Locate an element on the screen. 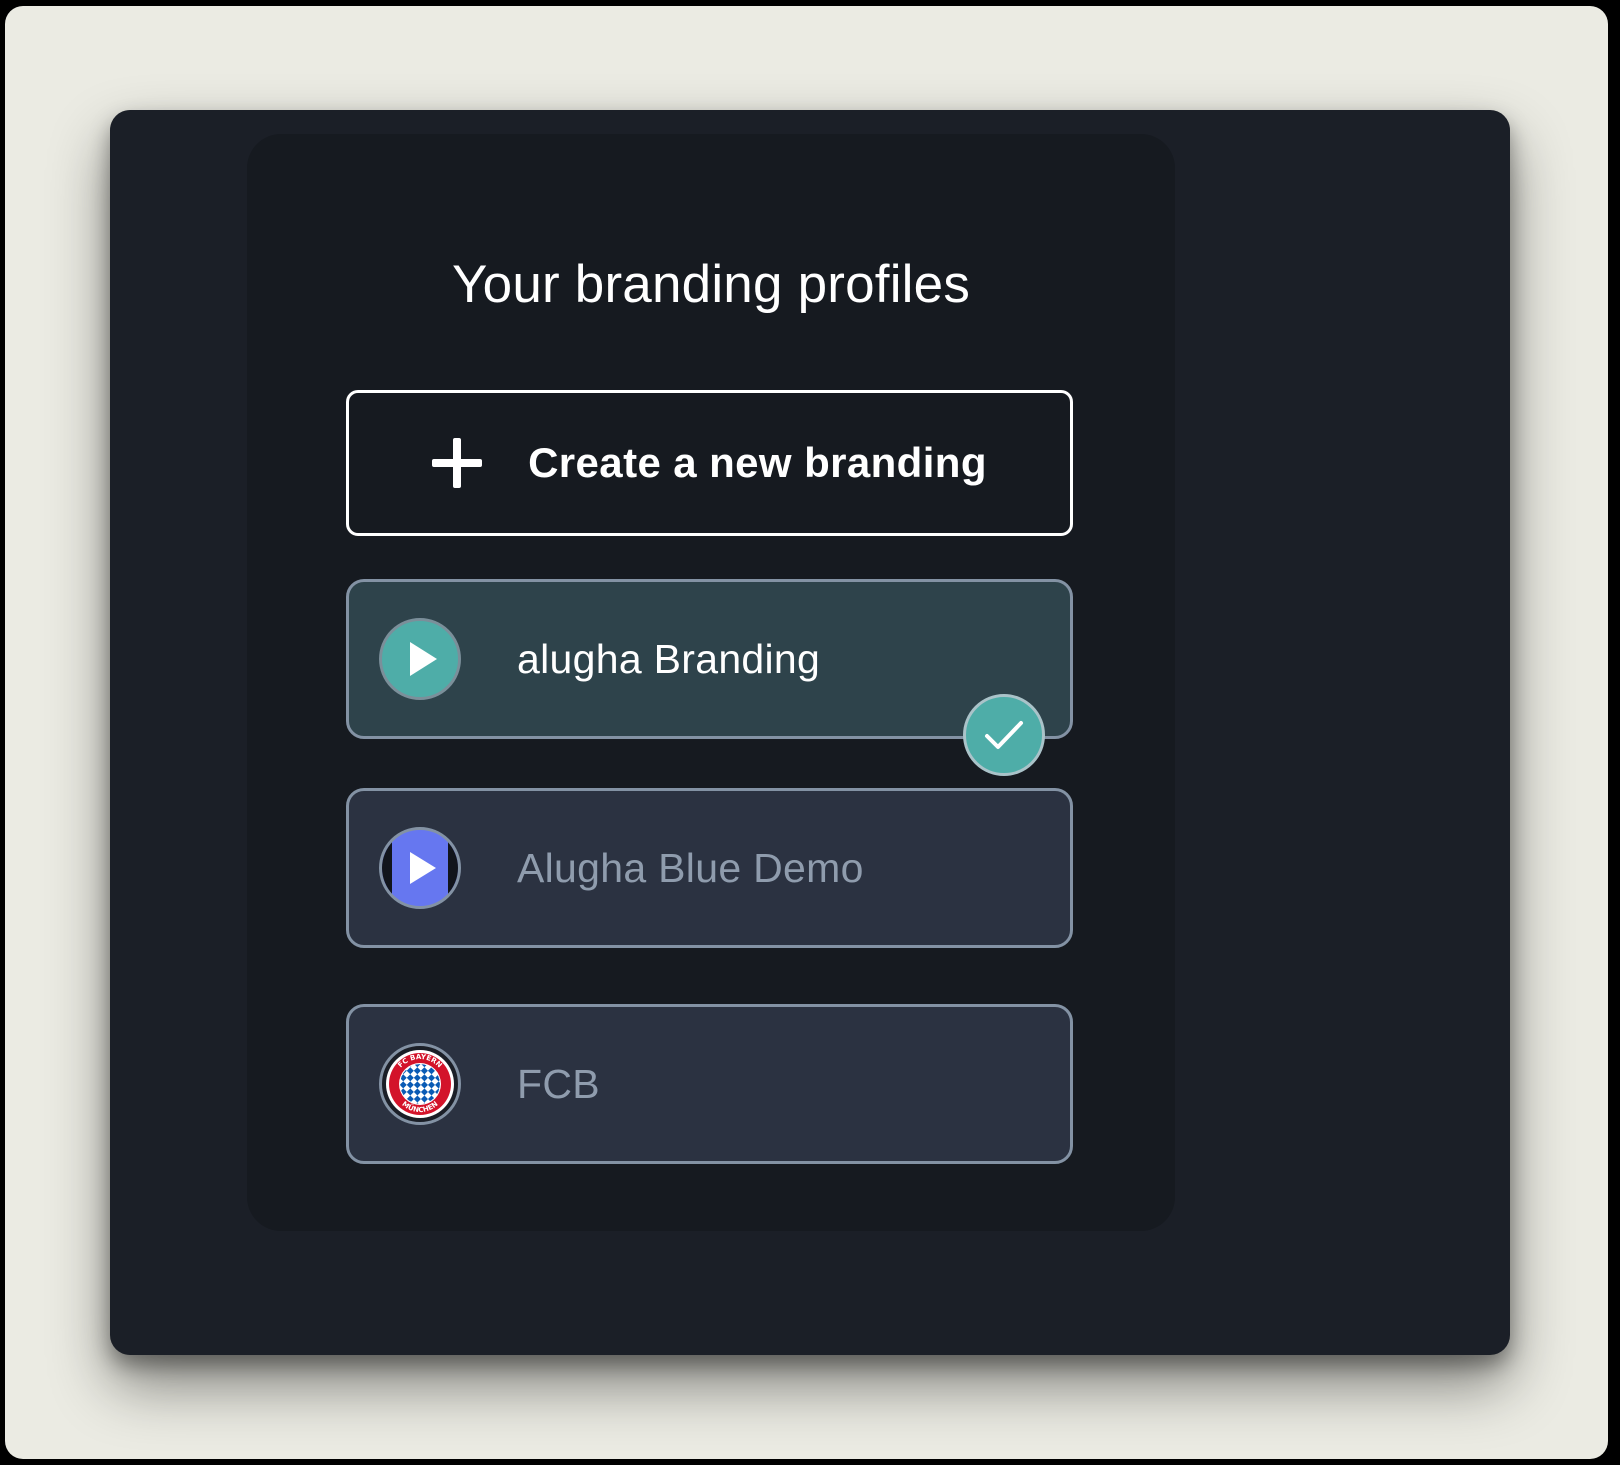 The width and height of the screenshot is (1620, 1465). profile-card-alugha-branding: alugha Branding is located at coordinates (709, 677).